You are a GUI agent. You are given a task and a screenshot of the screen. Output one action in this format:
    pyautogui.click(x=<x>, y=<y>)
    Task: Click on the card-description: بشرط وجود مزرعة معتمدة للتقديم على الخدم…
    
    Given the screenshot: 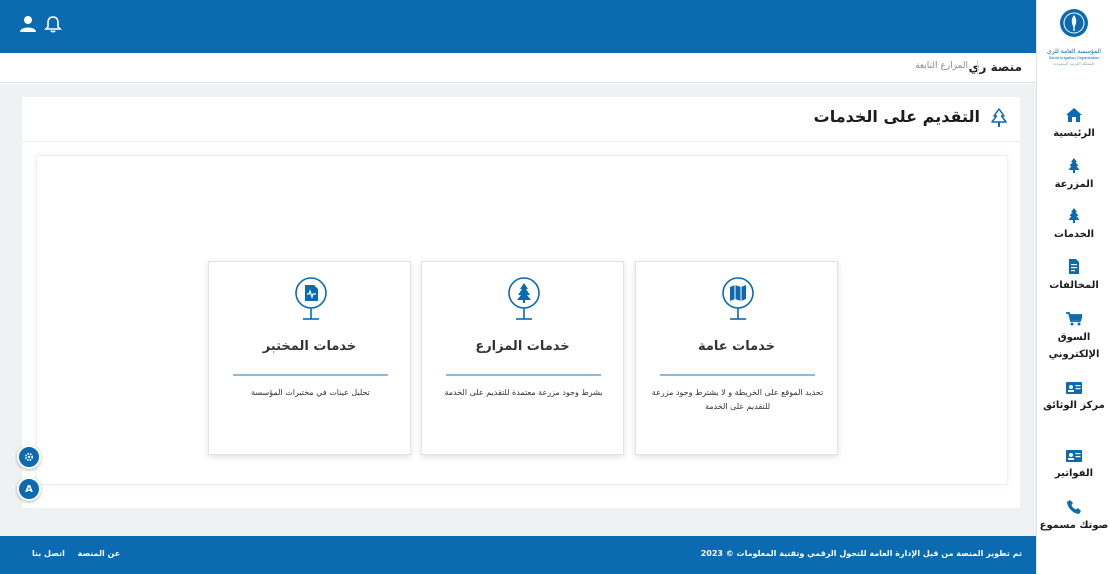 What is the action you would take?
    pyautogui.click(x=523, y=392)
    